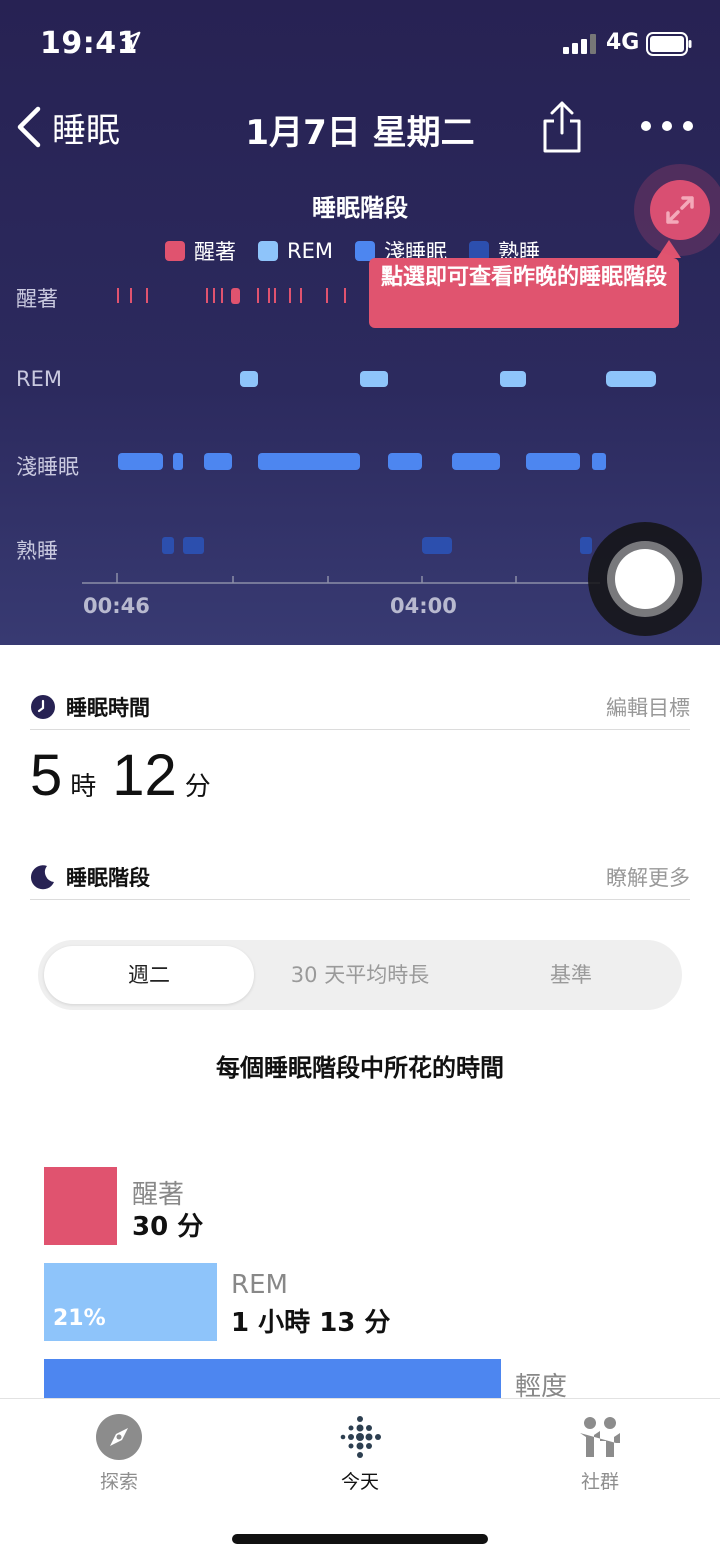 This screenshot has width=720, height=1559. Describe the element at coordinates (359, 1482) in the screenshot. I see `tab-today-label: 今天` at that location.